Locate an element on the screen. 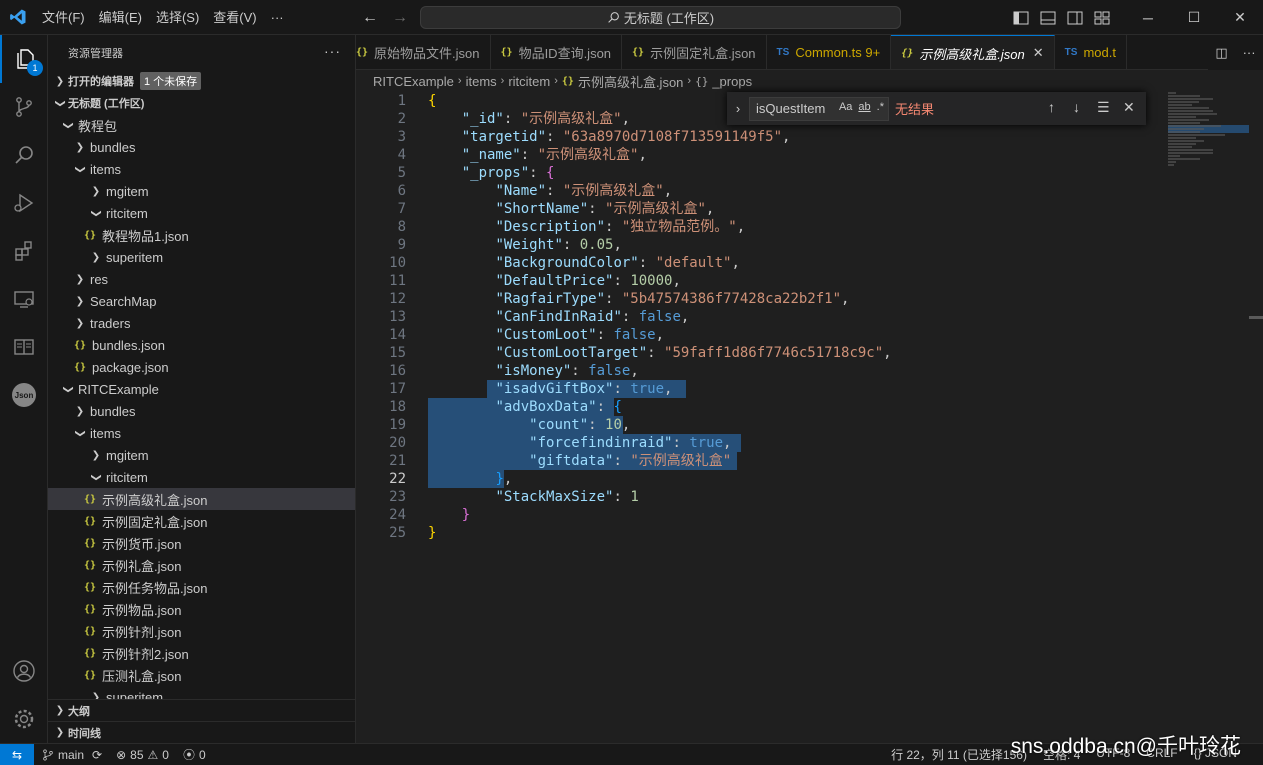 Image resolution: width=1263 pixels, height=765 pixels. toggle-replace-chevron-icon: › is located at coordinates (738, 108).